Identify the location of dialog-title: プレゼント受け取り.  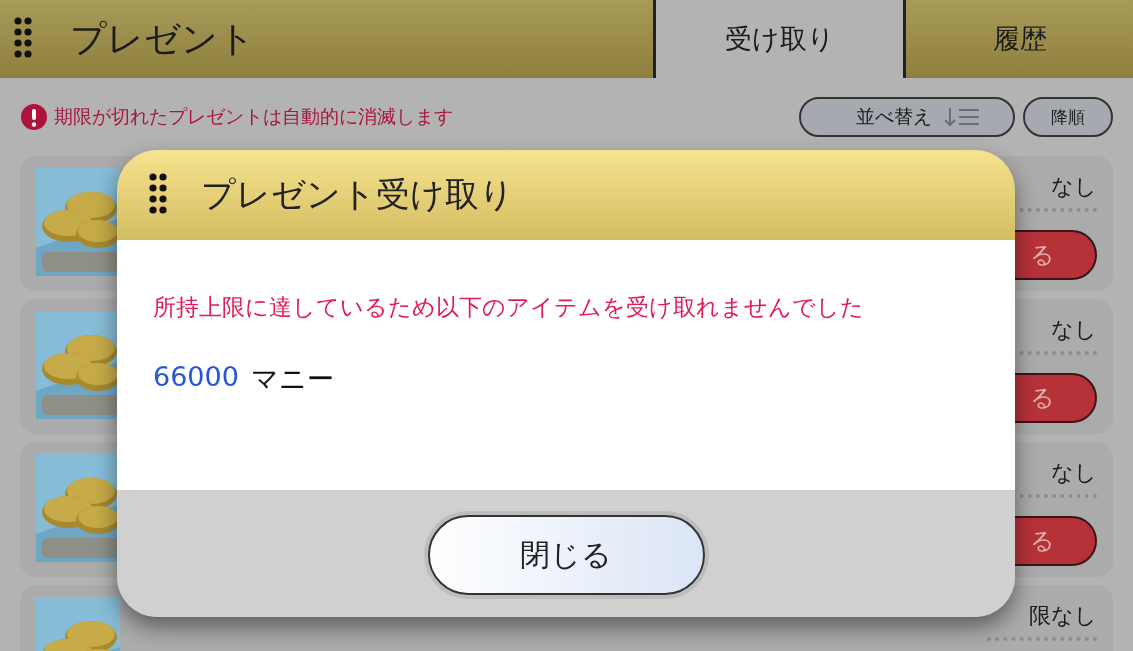
(357, 194).